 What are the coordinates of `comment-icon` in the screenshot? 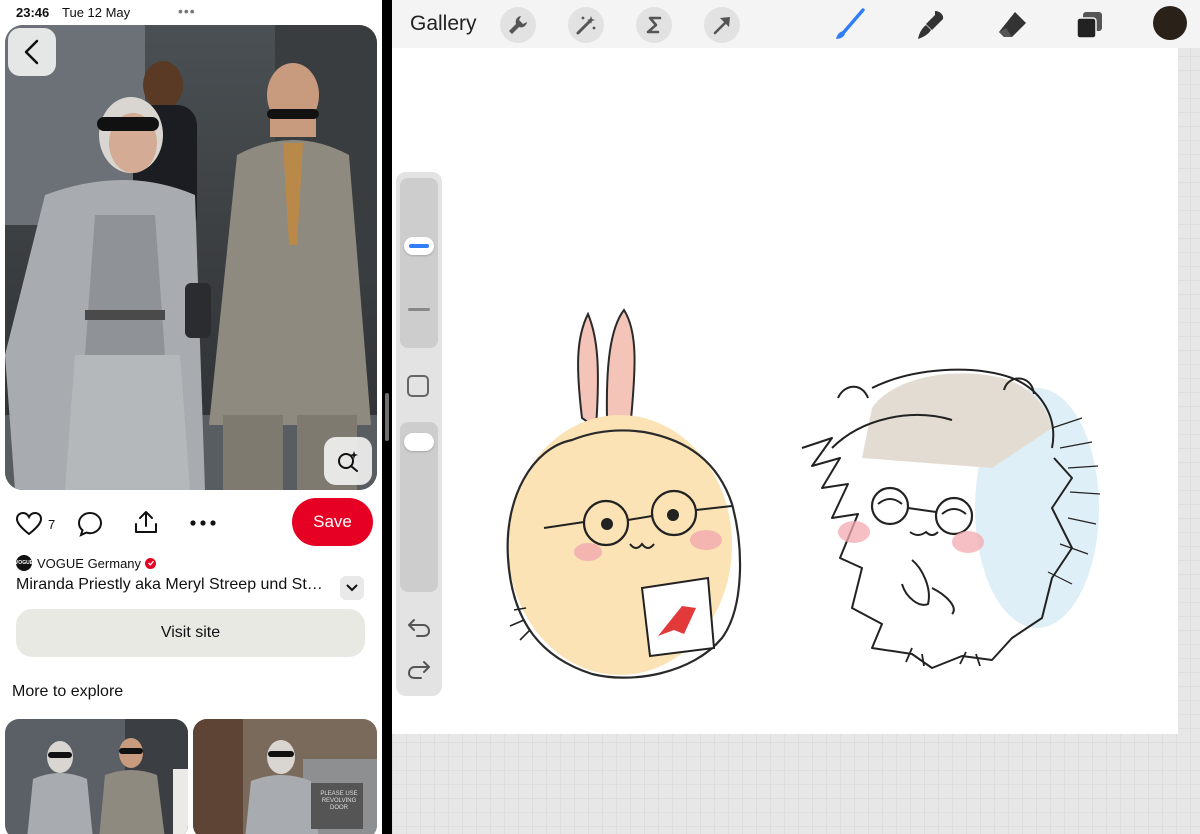 It's located at (90, 524).